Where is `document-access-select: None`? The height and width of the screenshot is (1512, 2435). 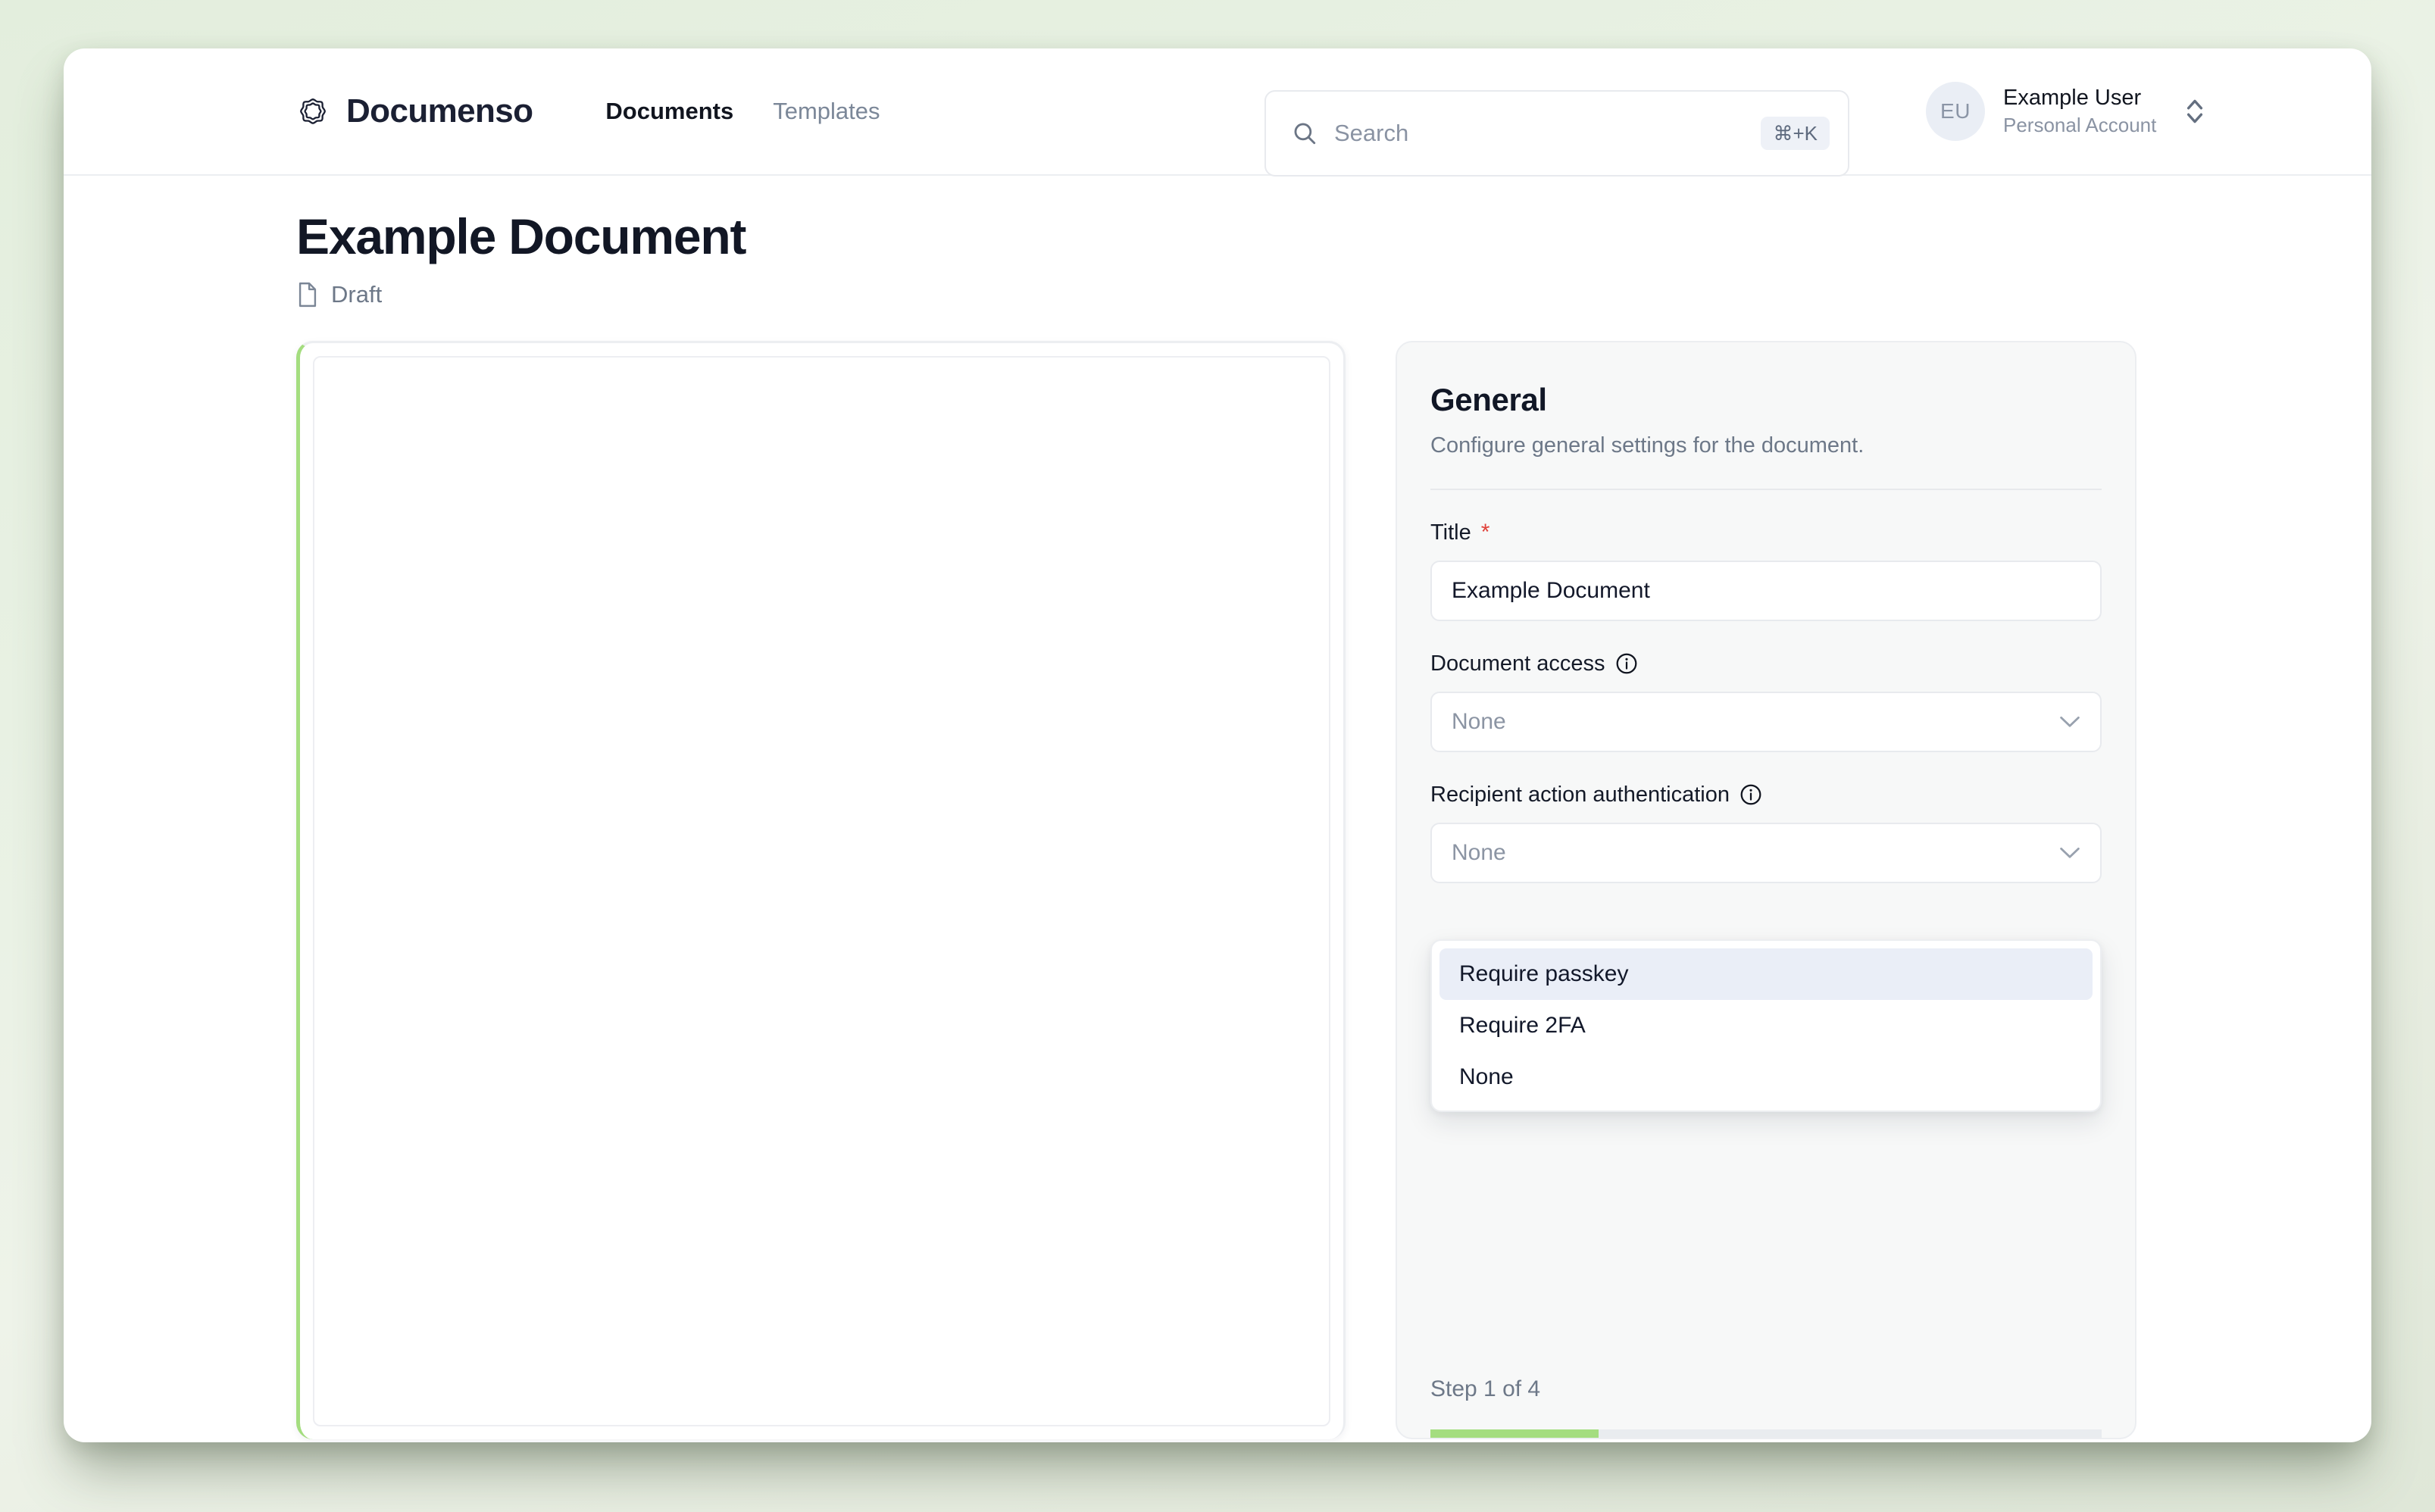 document-access-select: None is located at coordinates (1766, 721).